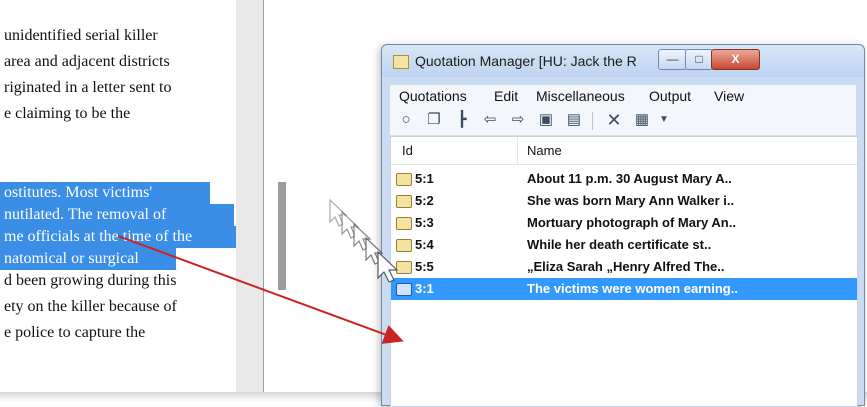  What do you see at coordinates (260, 289) in the screenshot?
I see `drag-arrow` at bounding box center [260, 289].